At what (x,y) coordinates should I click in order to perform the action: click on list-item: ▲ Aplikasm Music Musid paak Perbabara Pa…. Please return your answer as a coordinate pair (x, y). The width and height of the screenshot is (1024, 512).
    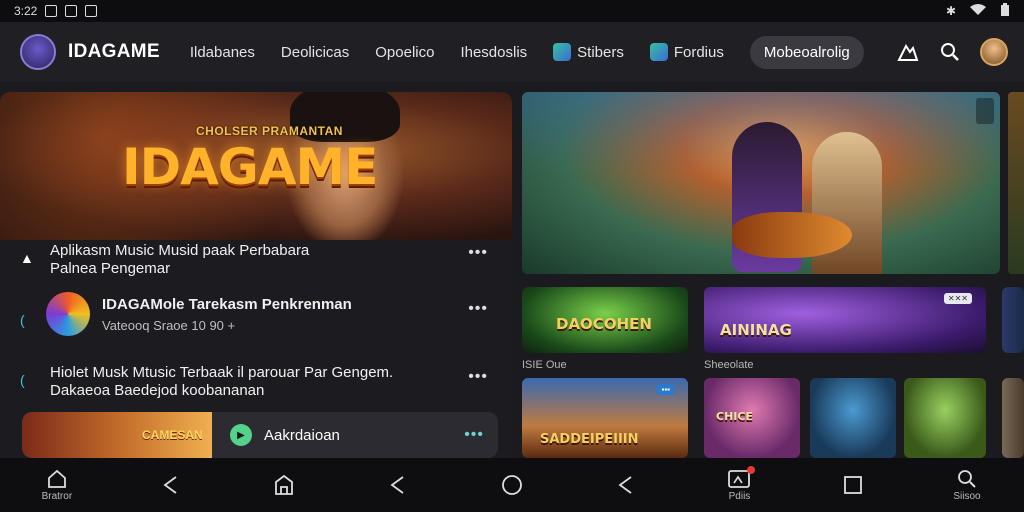
    Looking at the image, I should click on (256, 259).